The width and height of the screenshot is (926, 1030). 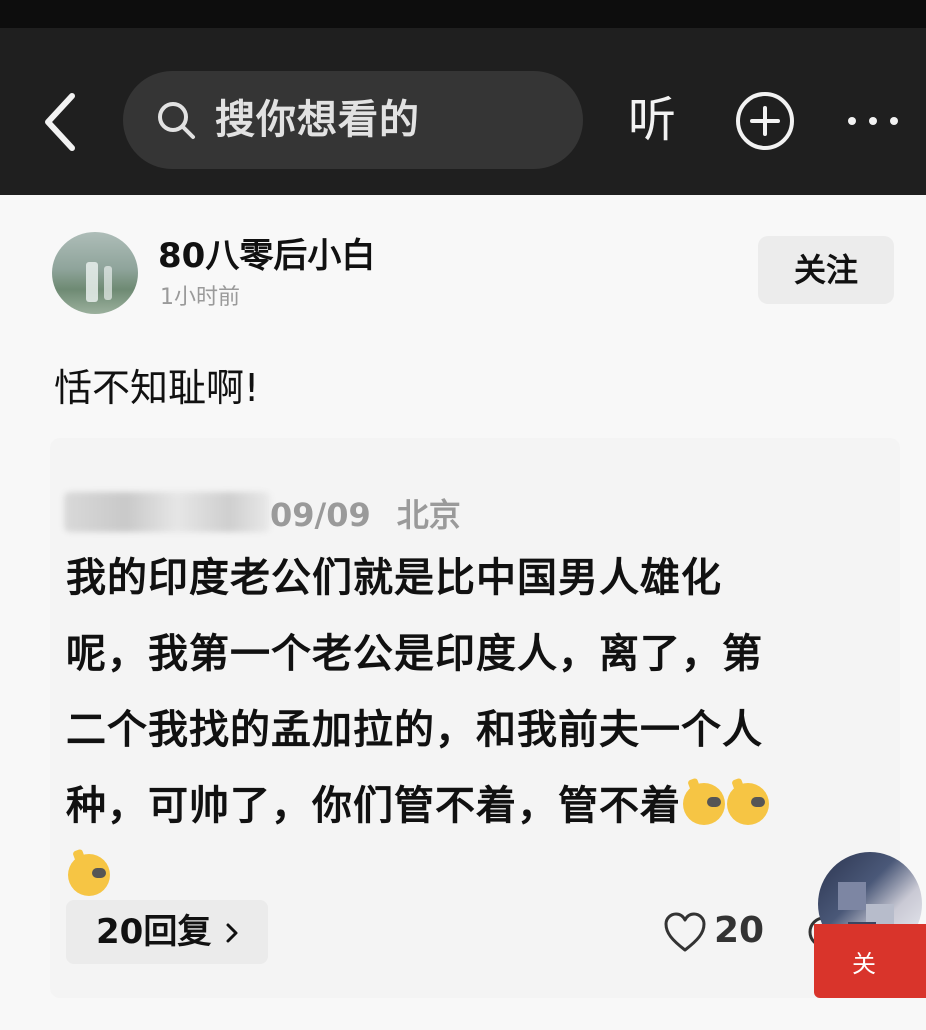 What do you see at coordinates (765, 121) in the screenshot?
I see `add-circle-icon` at bounding box center [765, 121].